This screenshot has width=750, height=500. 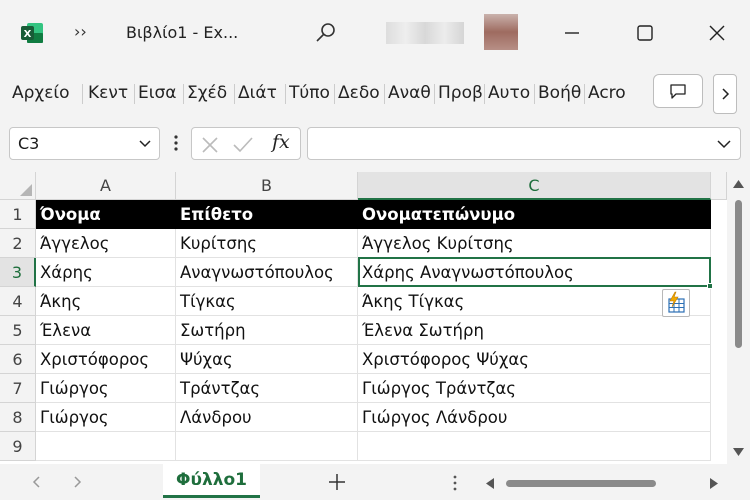 What do you see at coordinates (26, 190) in the screenshot?
I see `select-all-icon` at bounding box center [26, 190].